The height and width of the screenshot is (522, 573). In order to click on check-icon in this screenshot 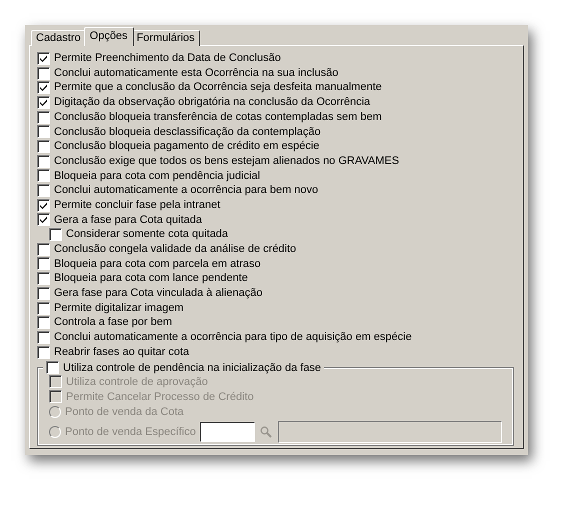, I will do `click(43, 58)`.